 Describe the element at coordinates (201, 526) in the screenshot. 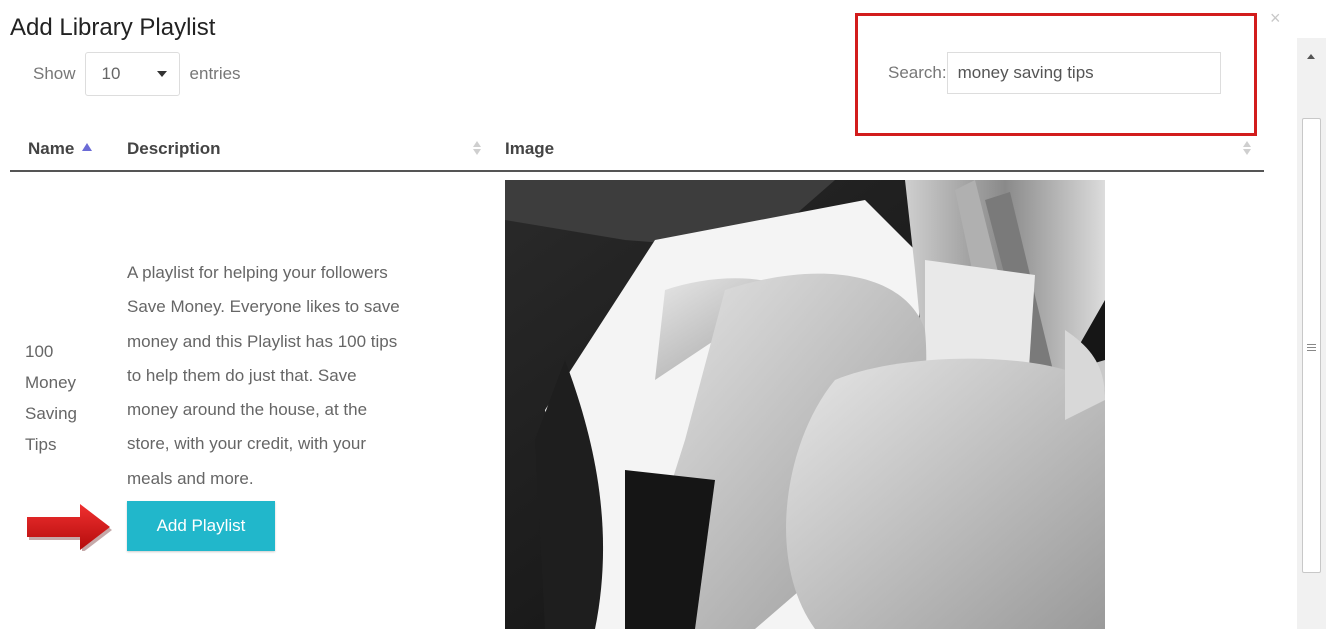

I see `add-playlist-button: Add Playlist` at that location.